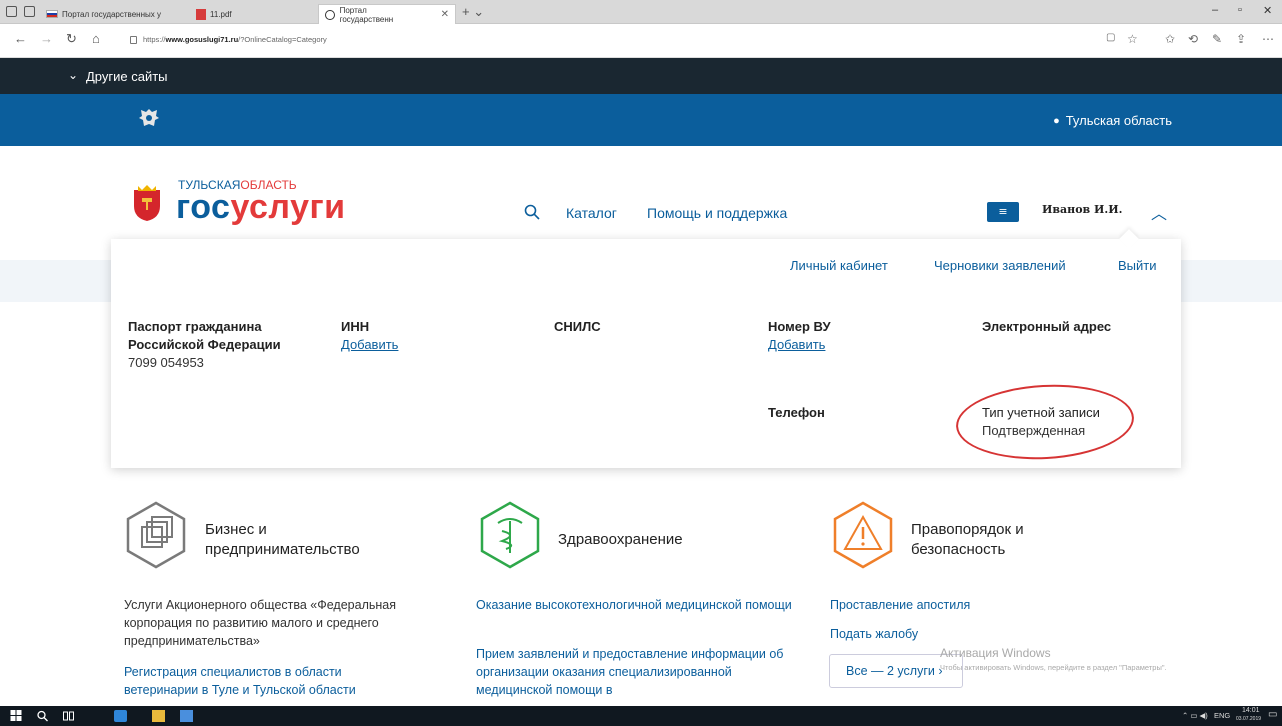 This screenshot has height=726, width=1282. I want to click on pdf-icon, so click(201, 14).